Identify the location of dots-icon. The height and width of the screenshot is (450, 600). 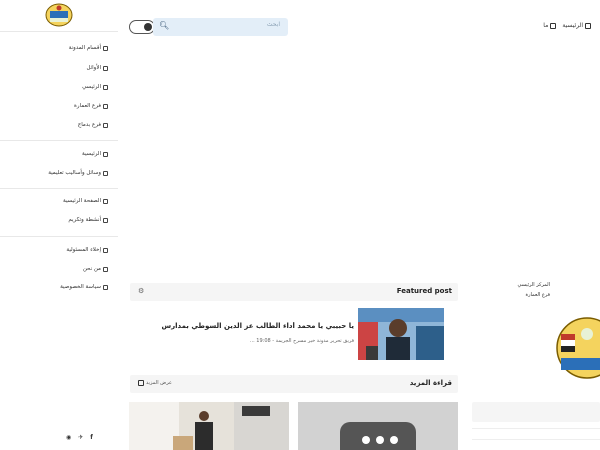
(380, 440).